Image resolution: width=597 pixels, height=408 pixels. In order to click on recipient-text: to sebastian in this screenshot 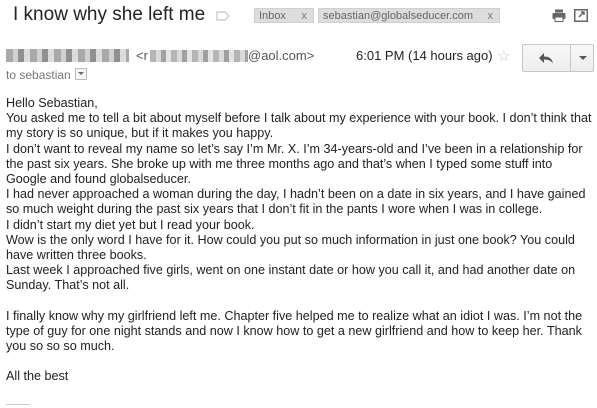, I will do `click(38, 75)`.